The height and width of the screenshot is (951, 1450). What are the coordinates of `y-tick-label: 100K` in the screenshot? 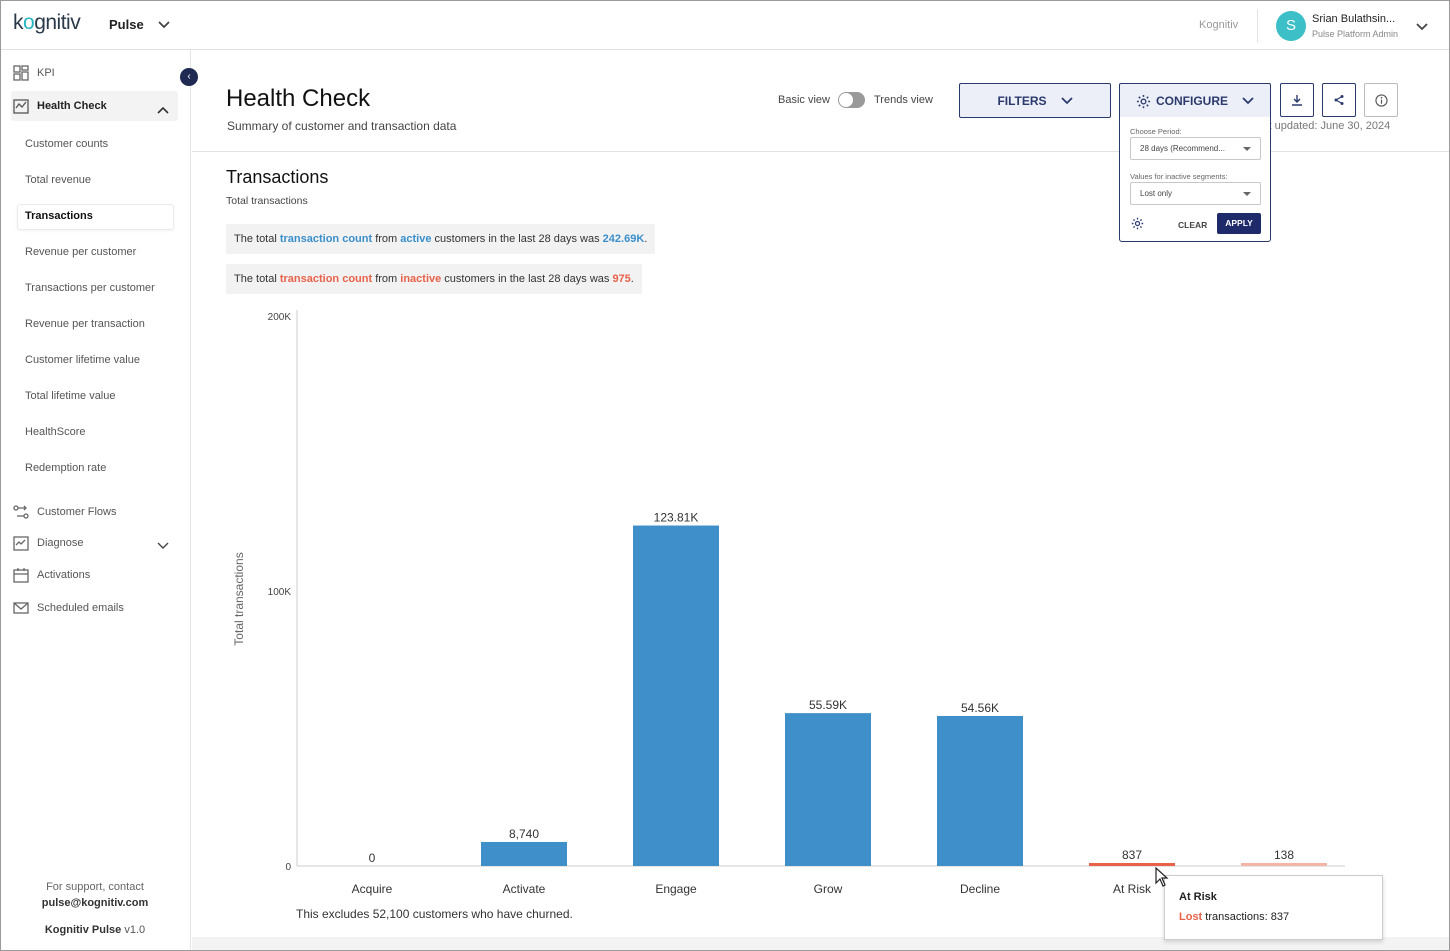 It's located at (280, 592).